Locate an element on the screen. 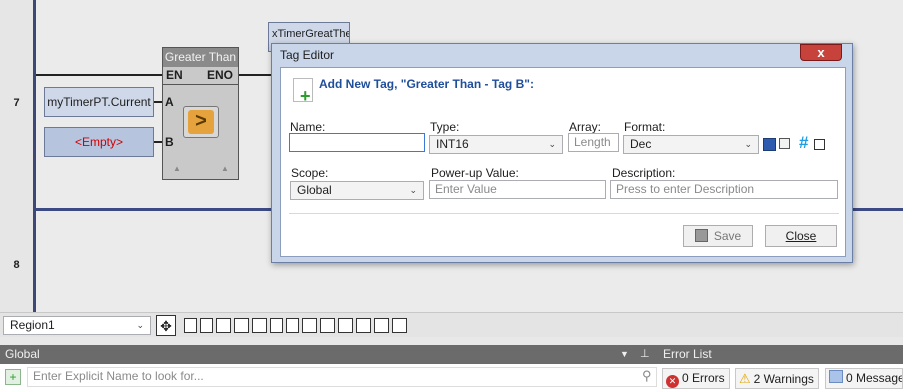 The width and height of the screenshot is (903, 392). compare-button: > is located at coordinates (201, 122).